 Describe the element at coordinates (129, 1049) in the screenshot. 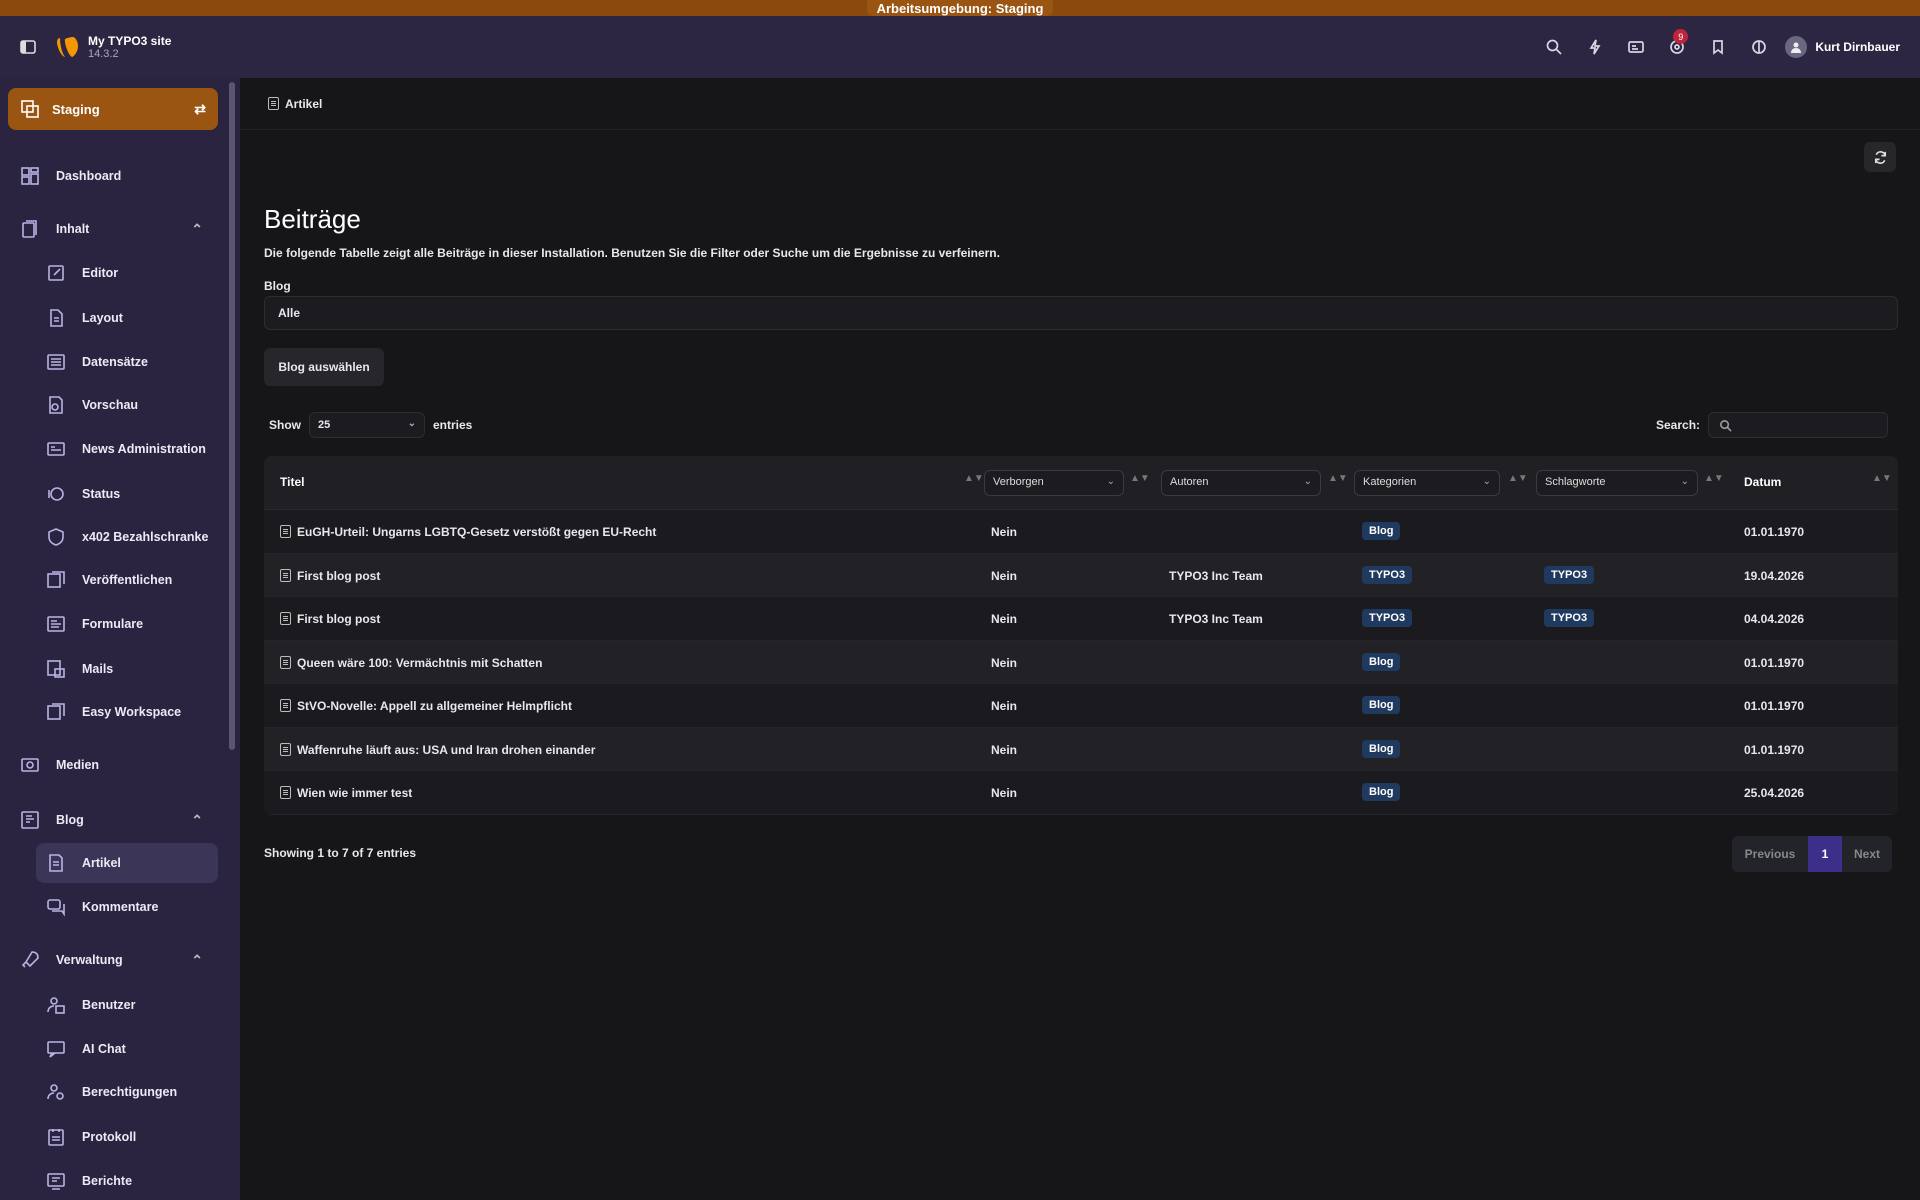

I see `sidebar-item-ai-chat: AI Chat` at that location.